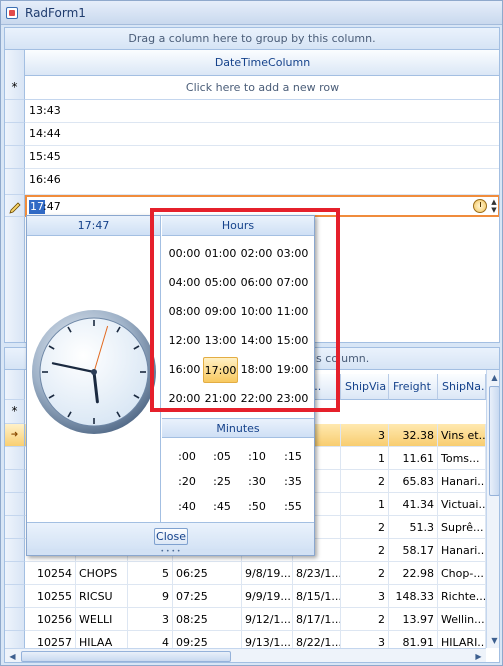  Describe the element at coordinates (187, 457) in the screenshot. I see `minute-option: :00` at that location.